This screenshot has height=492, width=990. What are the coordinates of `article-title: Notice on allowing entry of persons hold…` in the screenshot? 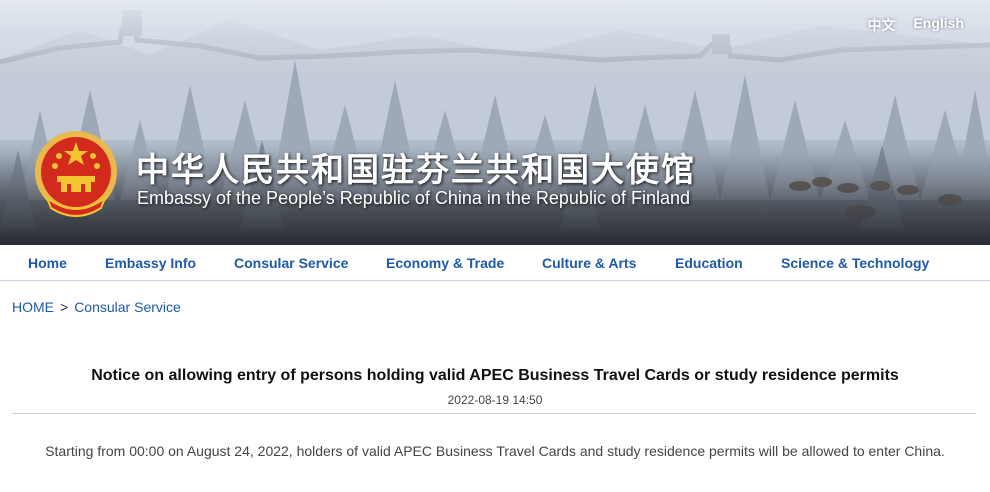 It's located at (495, 375).